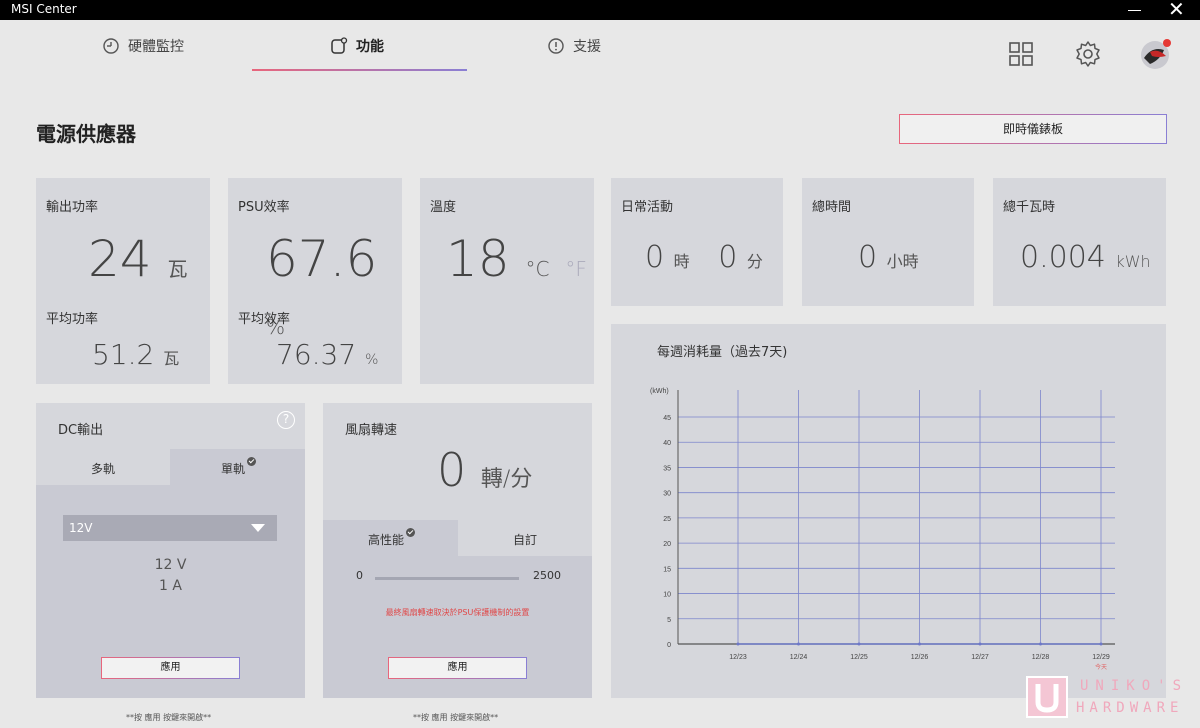  Describe the element at coordinates (171, 358) in the screenshot. I see `avg-power-unit: 瓦` at that location.